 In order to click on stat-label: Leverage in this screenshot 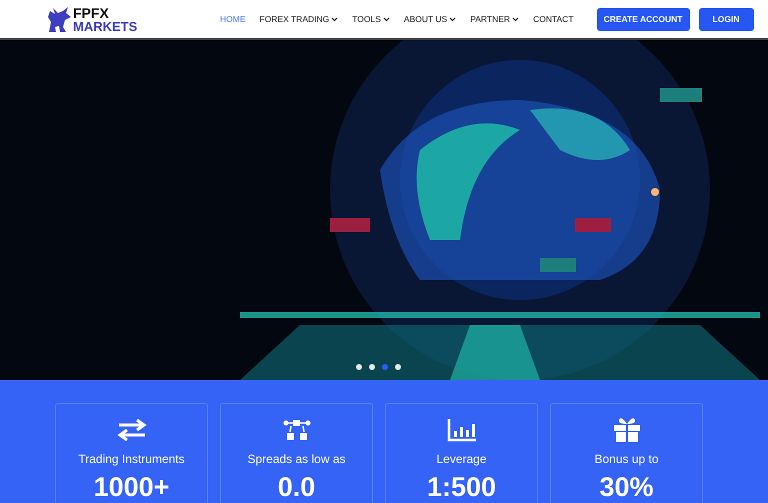, I will do `click(461, 459)`.